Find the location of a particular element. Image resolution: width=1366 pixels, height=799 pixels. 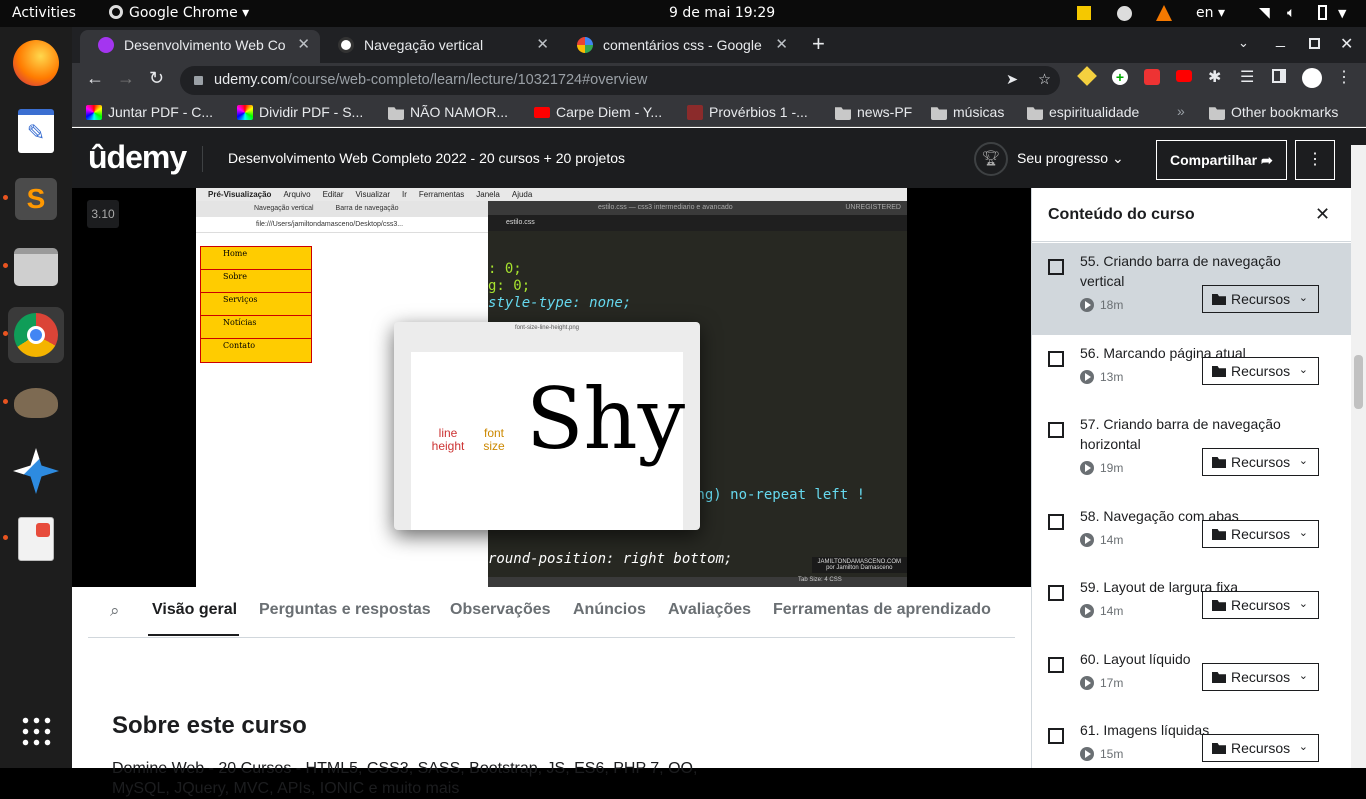

document-viewer-icon is located at coordinates (36, 539).